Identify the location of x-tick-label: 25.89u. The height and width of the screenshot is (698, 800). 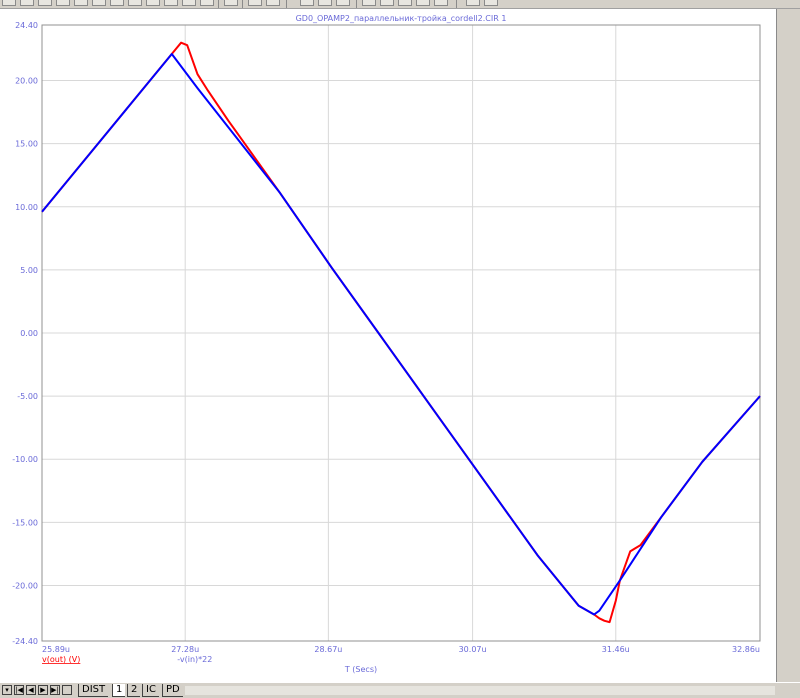
(56, 649).